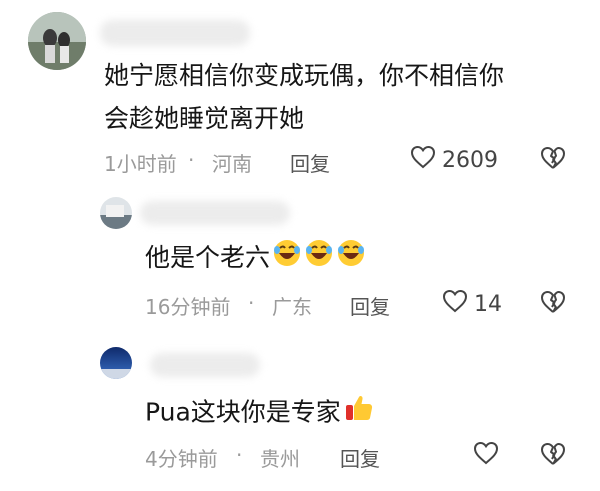 The width and height of the screenshot is (600, 491). Describe the element at coordinates (470, 160) in the screenshot. I see `like-count: 2609` at that location.